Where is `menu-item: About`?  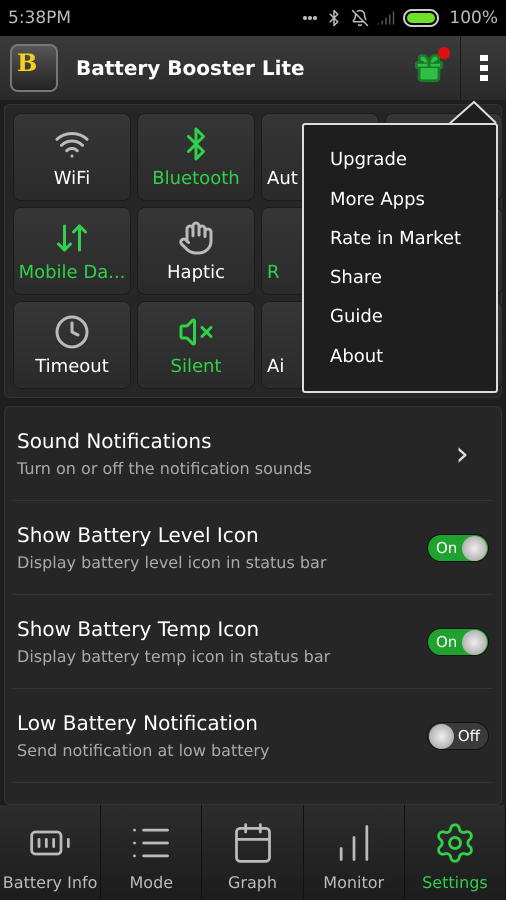 menu-item: About is located at coordinates (413, 356).